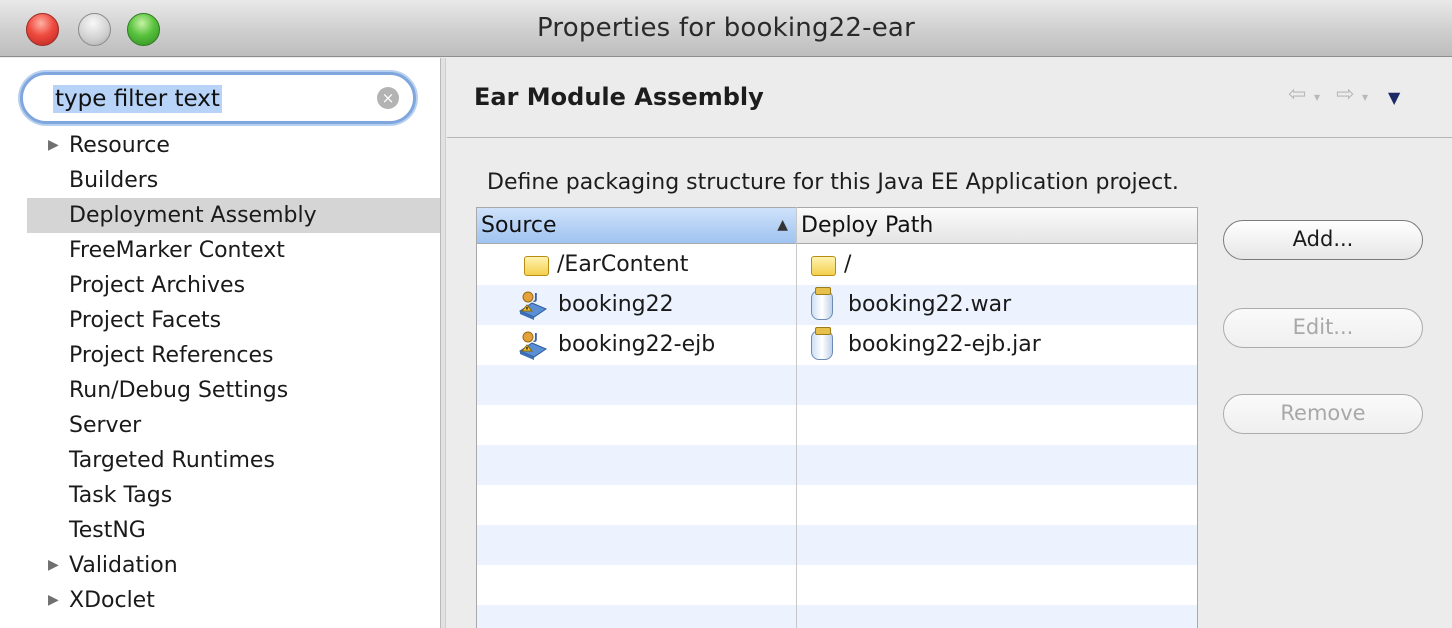 The width and height of the screenshot is (1452, 628). I want to click on tree-item-deployment-assembly: Deployment Assembly, so click(233, 215).